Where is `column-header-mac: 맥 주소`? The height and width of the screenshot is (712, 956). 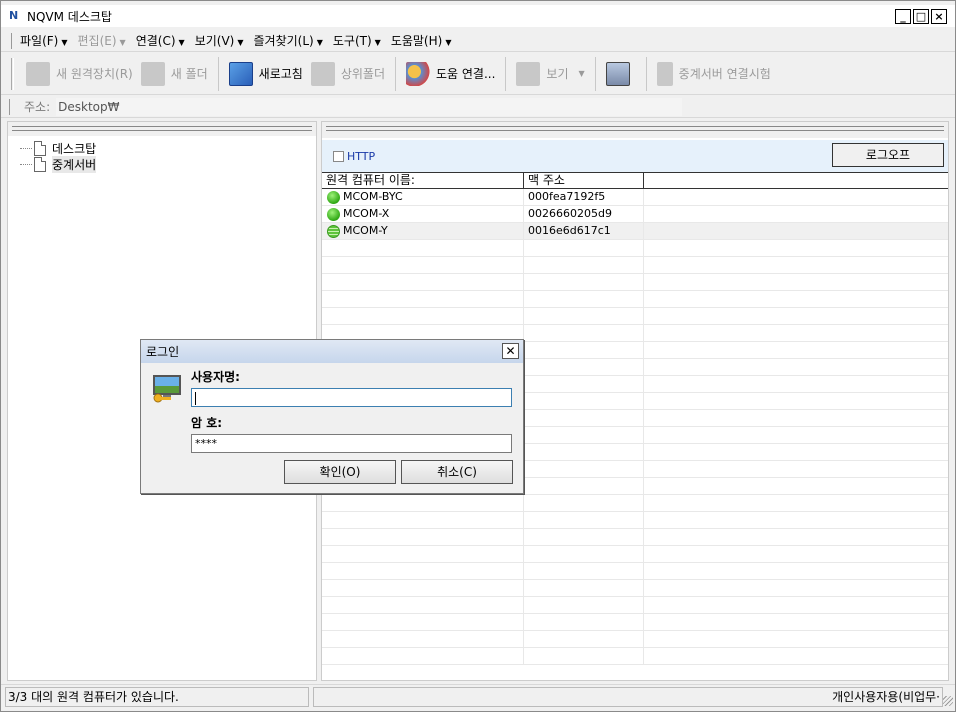 column-header-mac: 맥 주소 is located at coordinates (584, 180).